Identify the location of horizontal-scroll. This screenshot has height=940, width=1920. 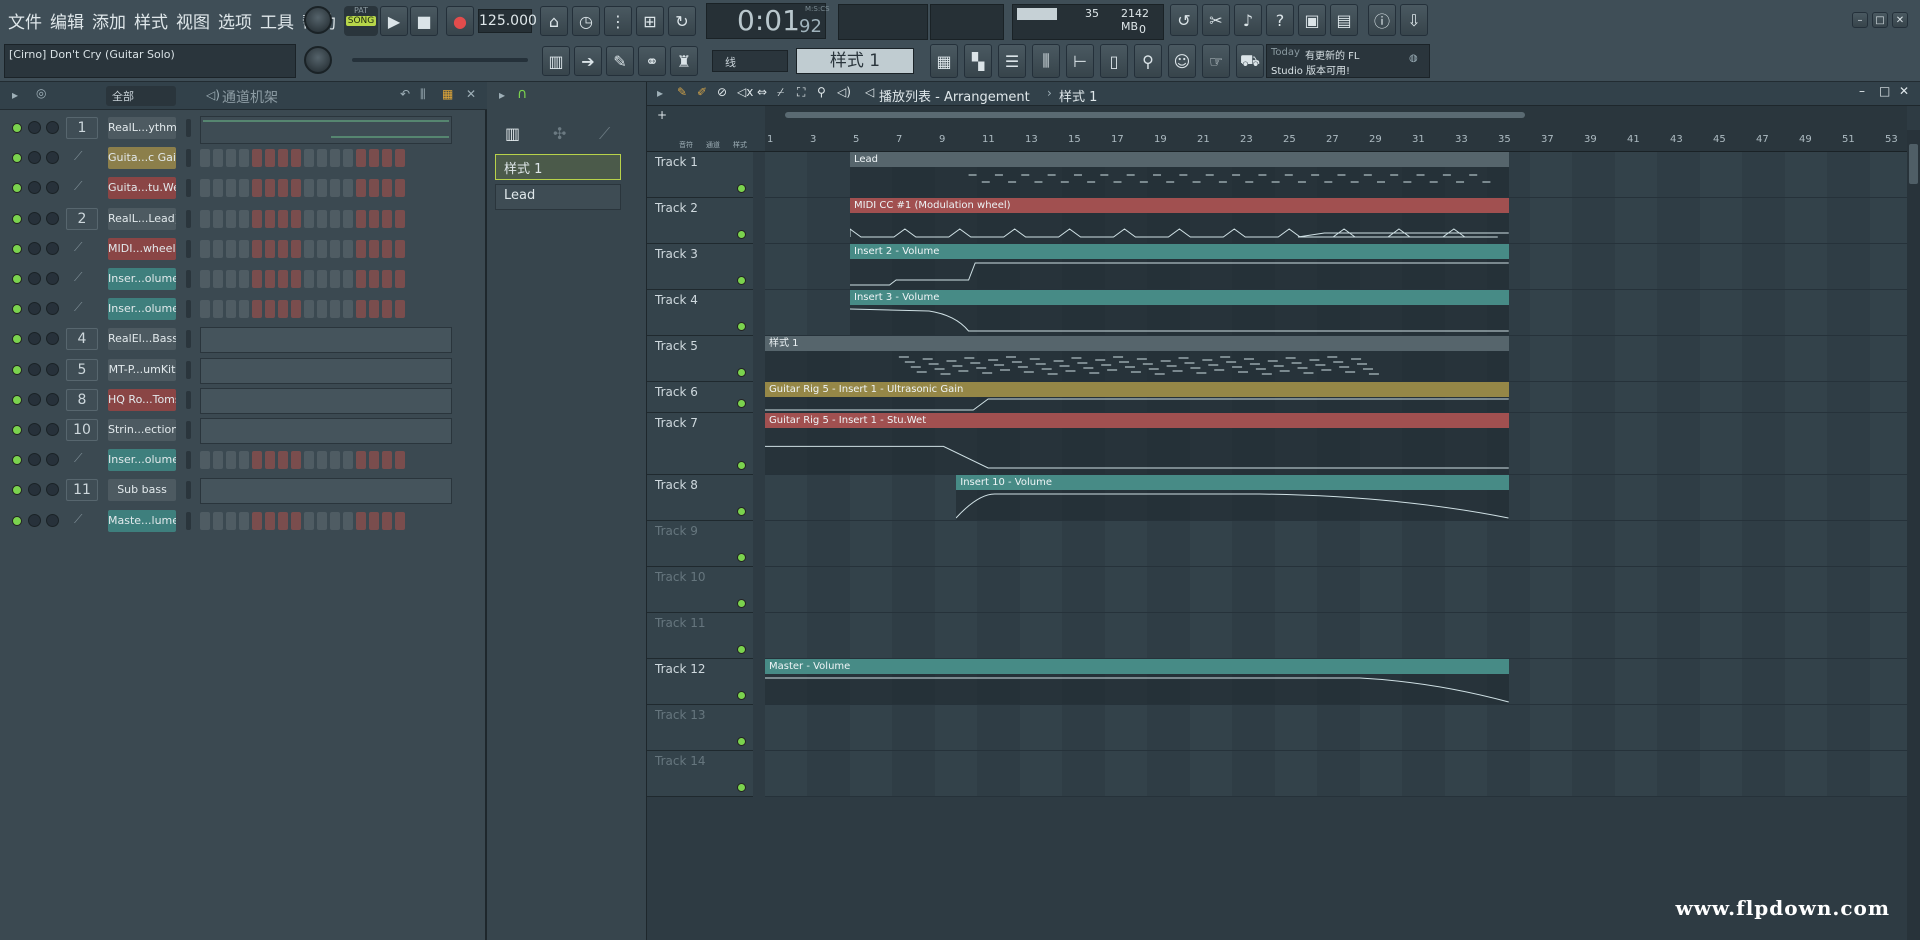
(1336, 118).